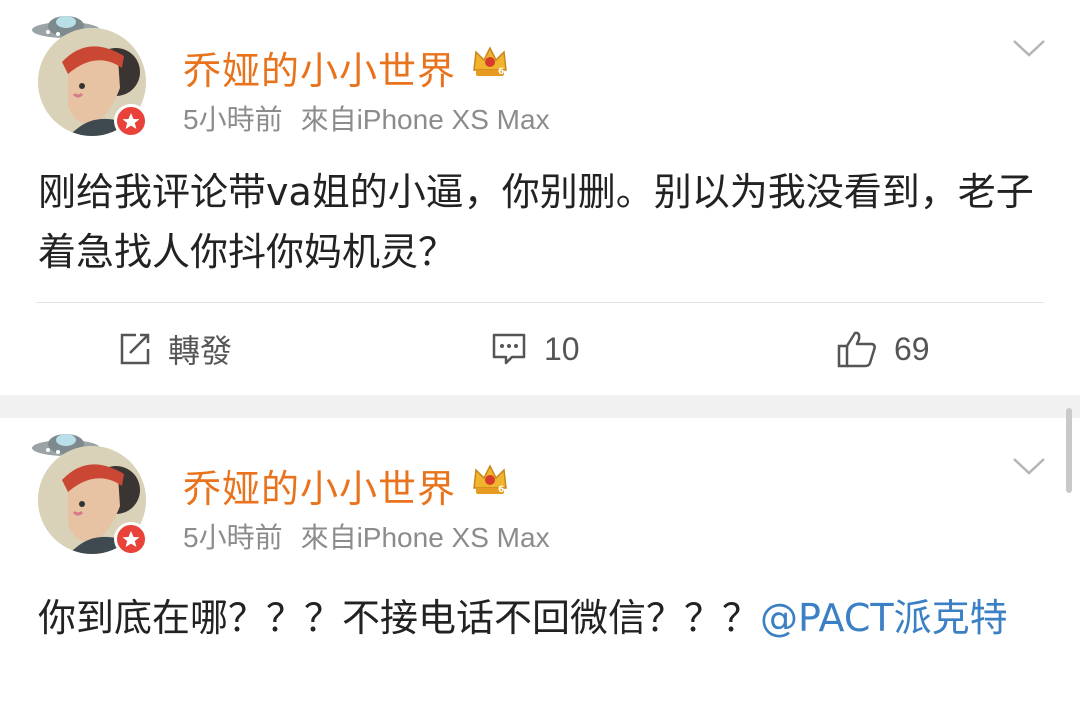  I want to click on like-button: 69, so click(883, 349).